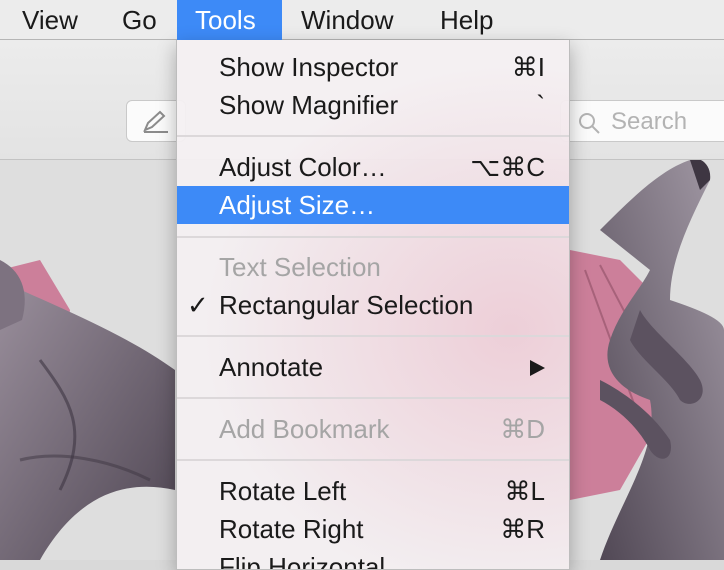 The height and width of the screenshot is (570, 724). What do you see at coordinates (373, 105) in the screenshot?
I see `menu-item-show-magnifier: Show Magnifier `` at bounding box center [373, 105].